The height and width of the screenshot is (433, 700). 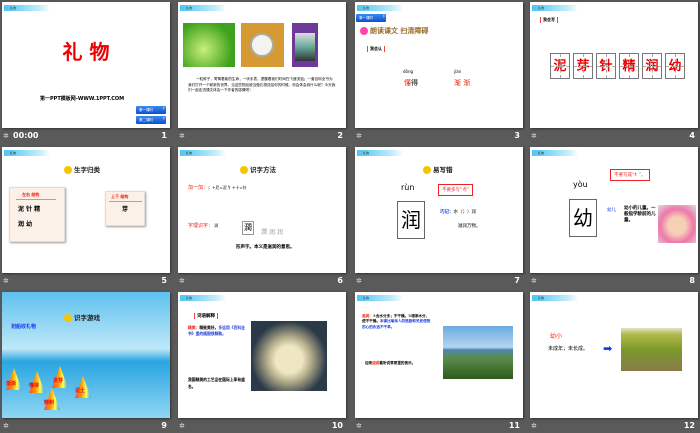 I want to click on word: 幼儿, so click(x=611, y=210).